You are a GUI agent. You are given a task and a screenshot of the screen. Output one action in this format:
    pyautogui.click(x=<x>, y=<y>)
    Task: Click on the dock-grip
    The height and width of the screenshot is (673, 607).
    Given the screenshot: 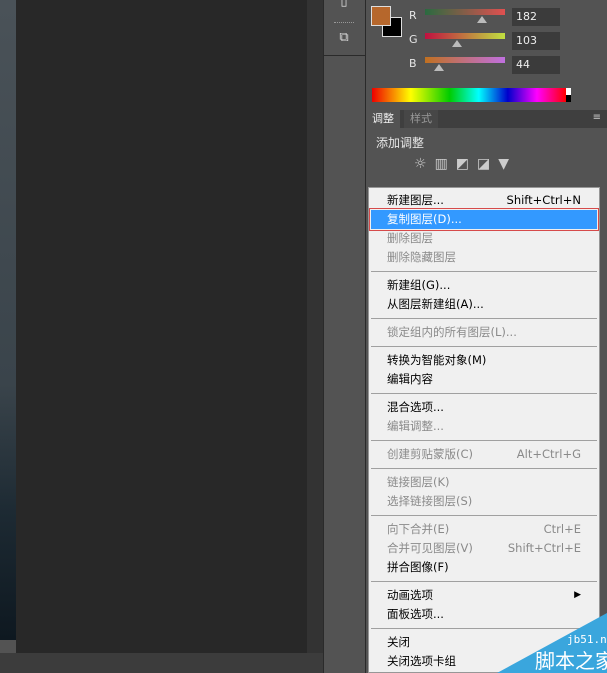 What is the action you would take?
    pyautogui.click(x=344, y=22)
    